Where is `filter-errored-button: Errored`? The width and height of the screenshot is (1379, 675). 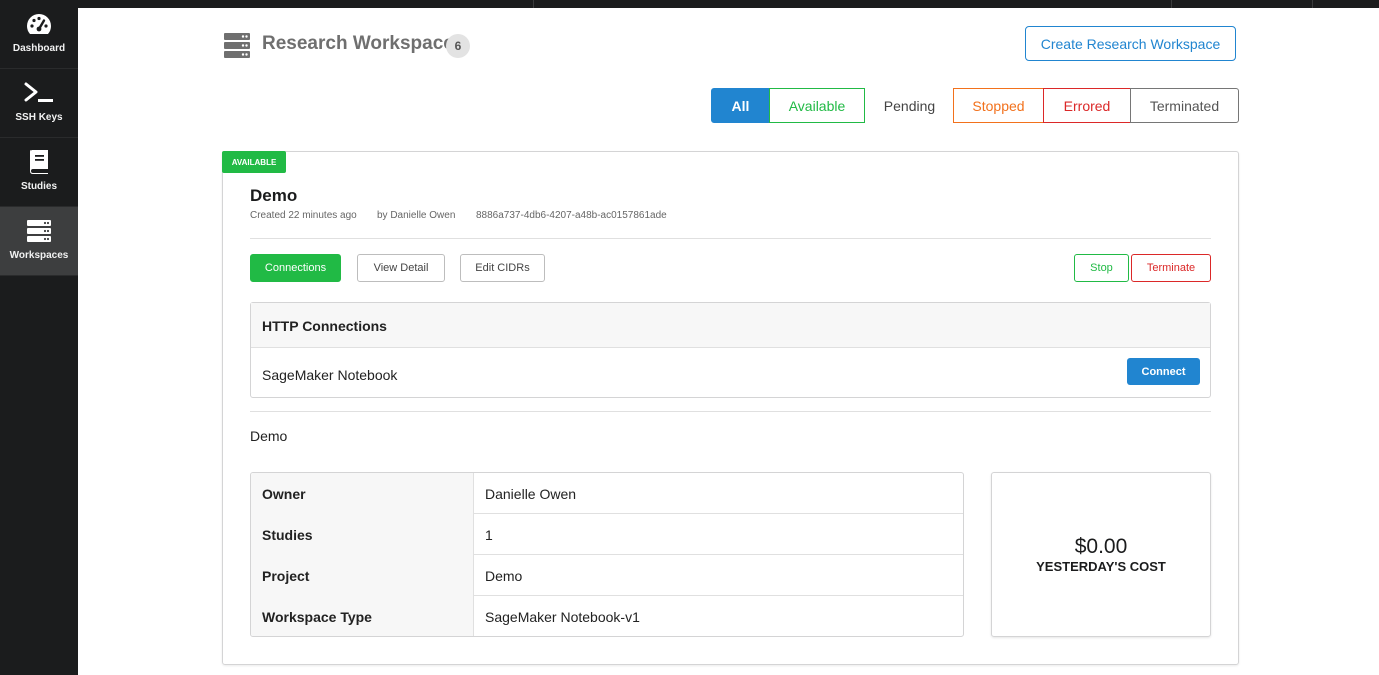 filter-errored-button: Errored is located at coordinates (1087, 105).